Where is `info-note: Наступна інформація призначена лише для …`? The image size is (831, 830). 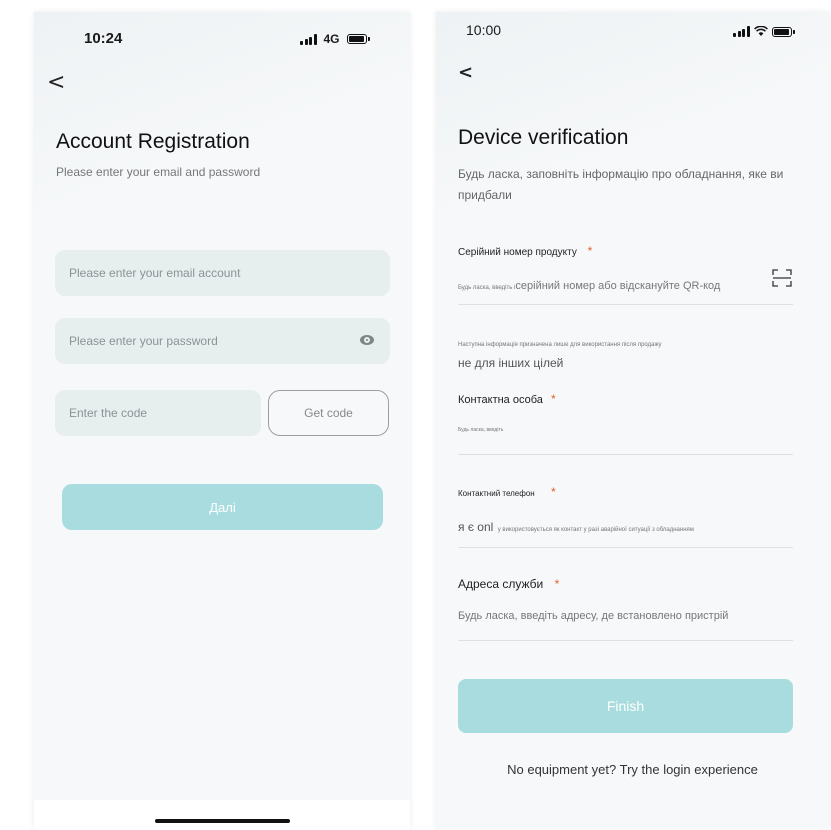
info-note: Наступна інформація призначена лише для … is located at coordinates (560, 345).